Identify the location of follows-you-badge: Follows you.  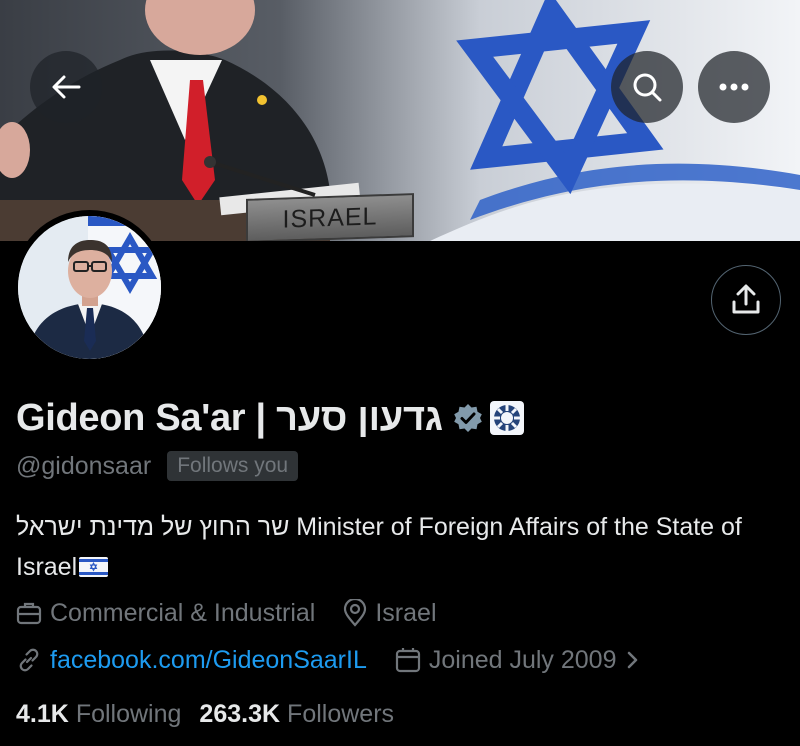
(233, 466).